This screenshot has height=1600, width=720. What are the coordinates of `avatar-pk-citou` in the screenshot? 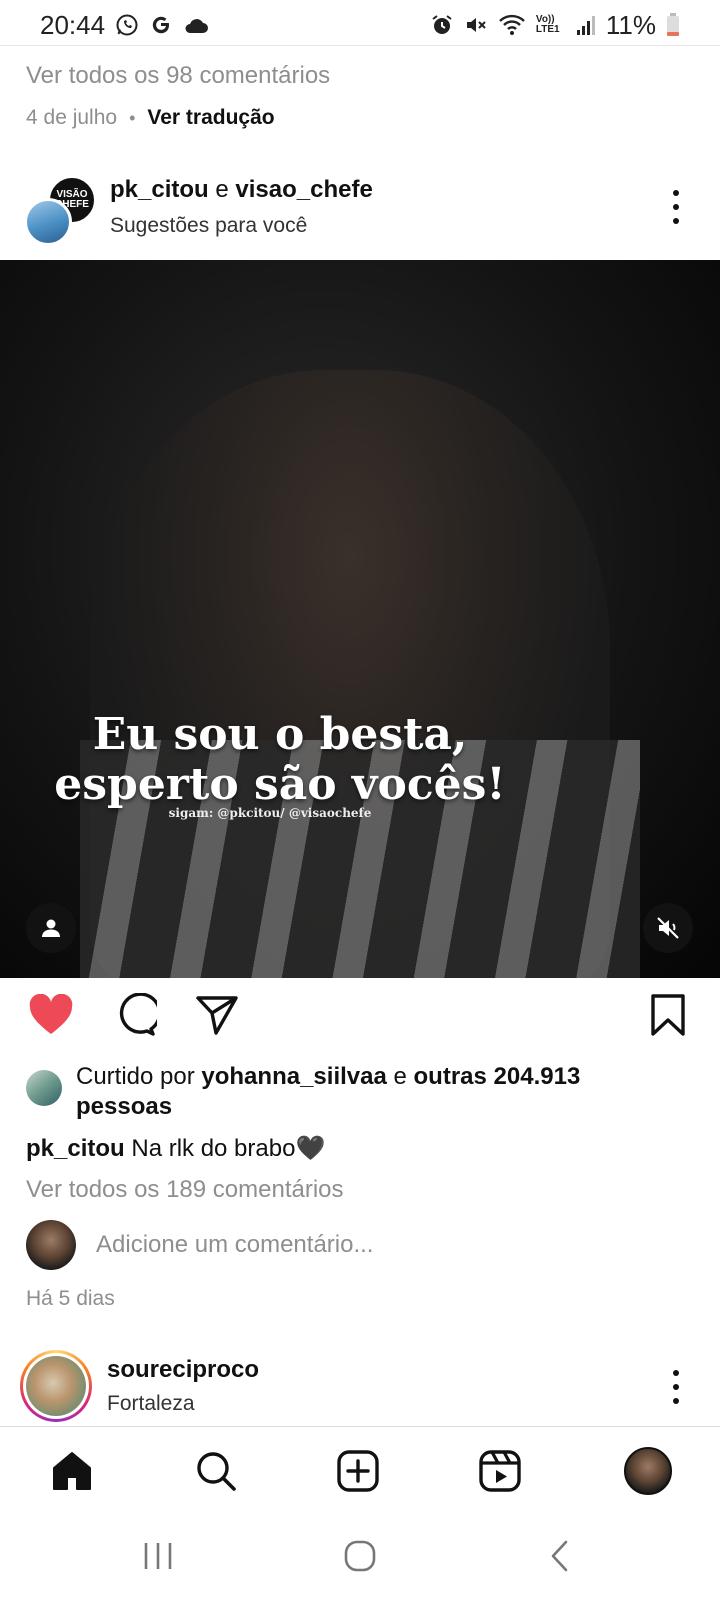 It's located at (48, 222).